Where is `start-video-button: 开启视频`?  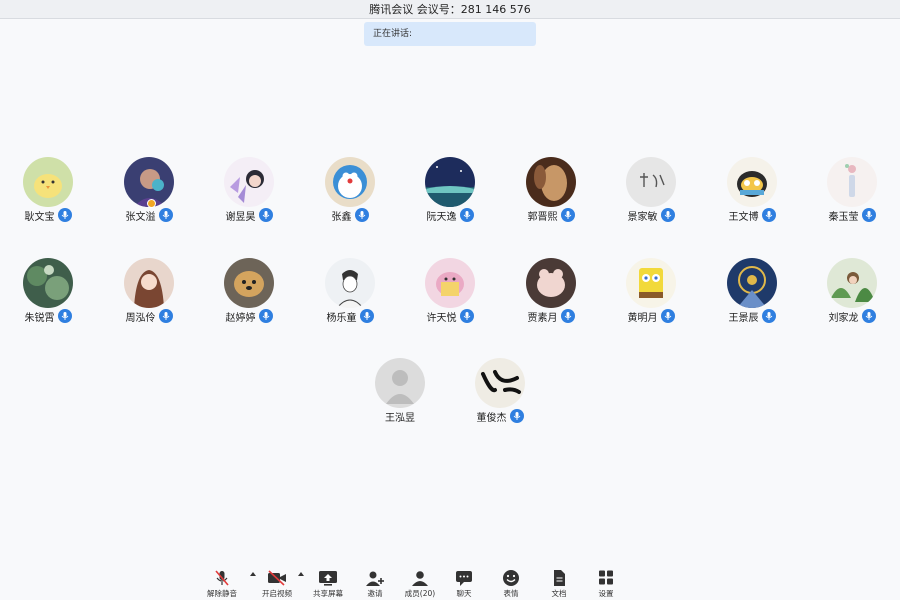
start-video-button: 开启视频 is located at coordinates (277, 583).